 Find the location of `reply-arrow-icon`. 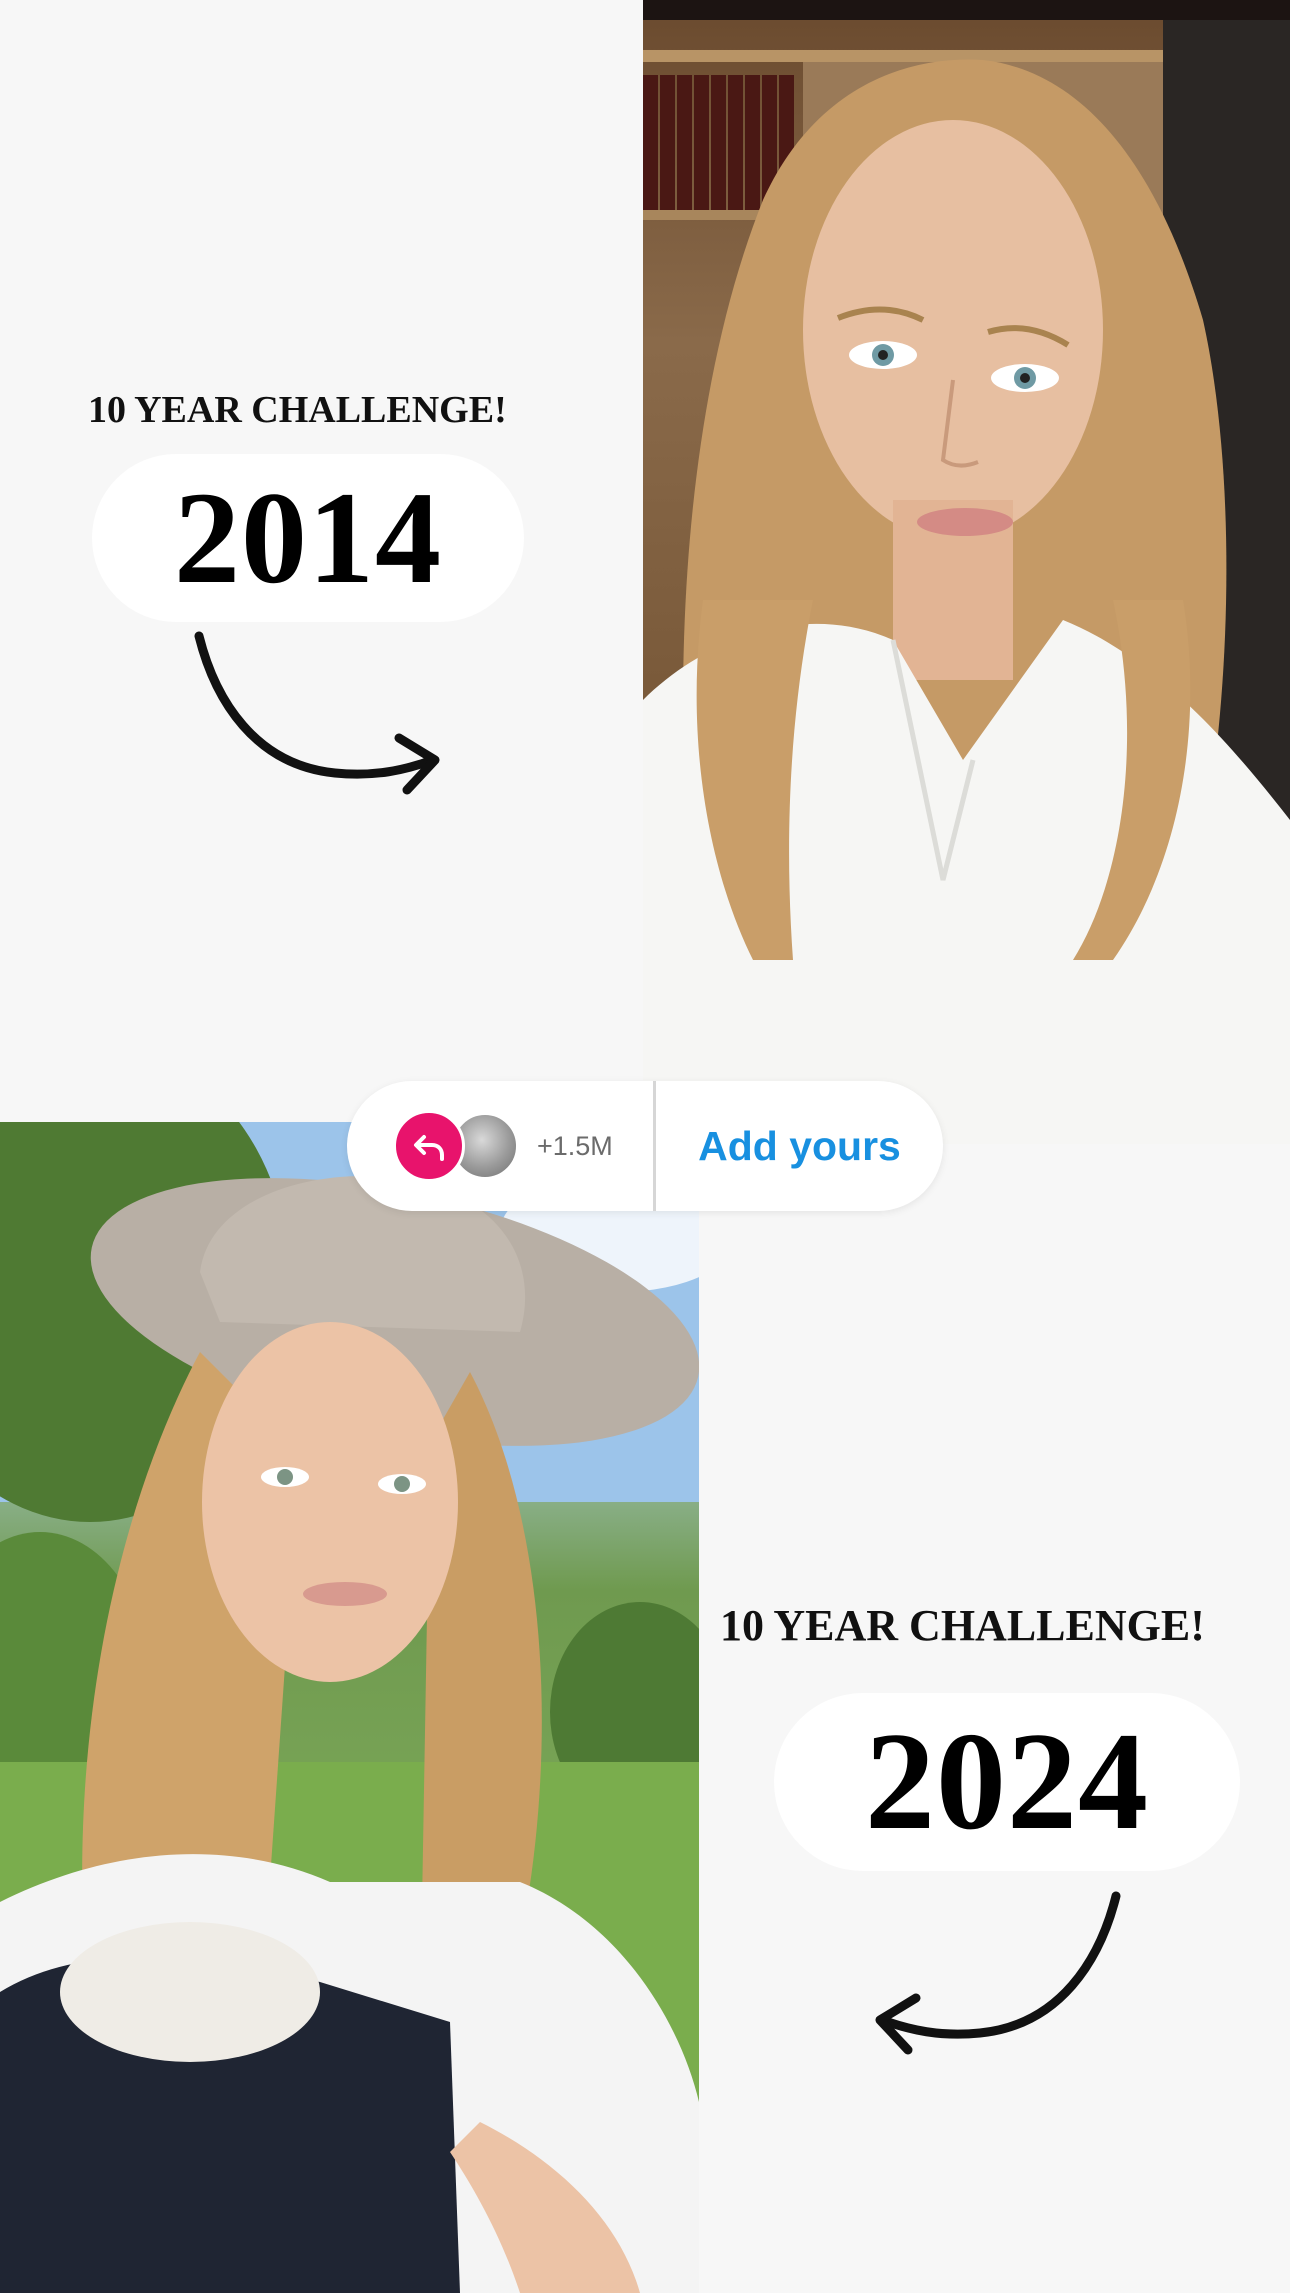

reply-arrow-icon is located at coordinates (429, 1146).